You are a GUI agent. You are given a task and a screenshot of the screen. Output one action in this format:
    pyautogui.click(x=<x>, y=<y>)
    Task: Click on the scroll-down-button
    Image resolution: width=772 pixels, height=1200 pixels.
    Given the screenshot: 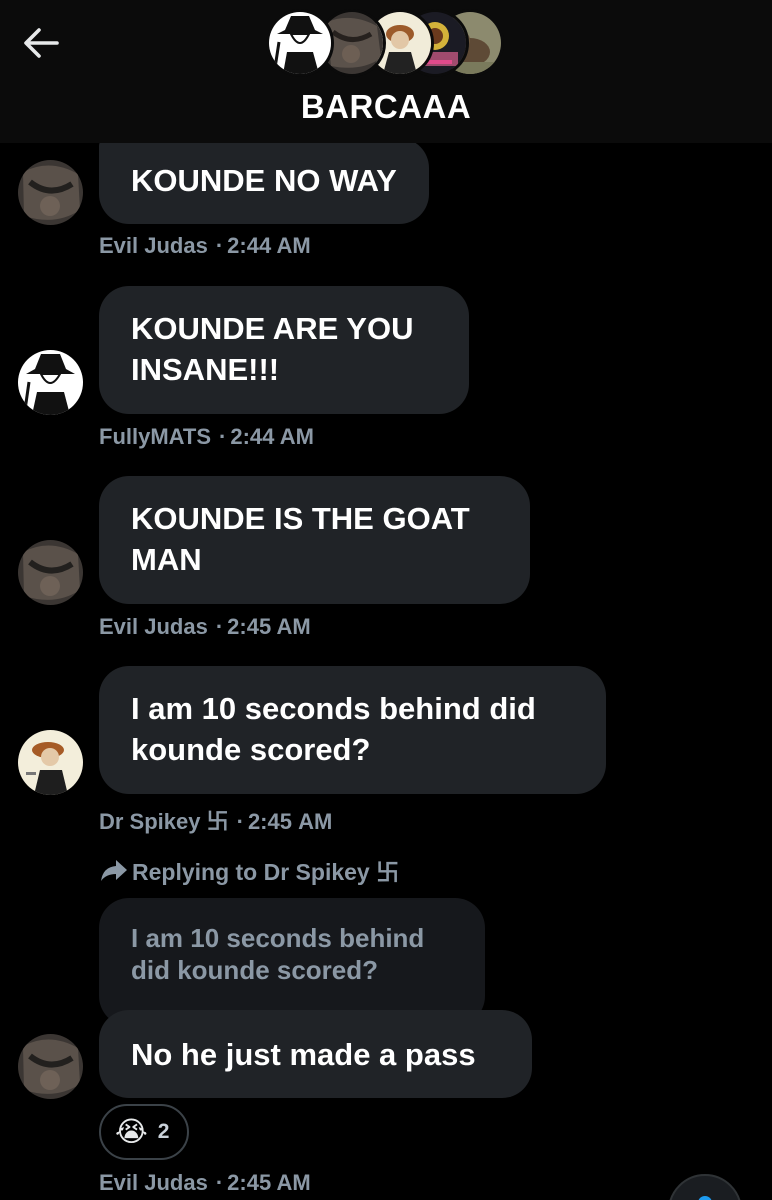 What is the action you would take?
    pyautogui.click(x=705, y=1187)
    